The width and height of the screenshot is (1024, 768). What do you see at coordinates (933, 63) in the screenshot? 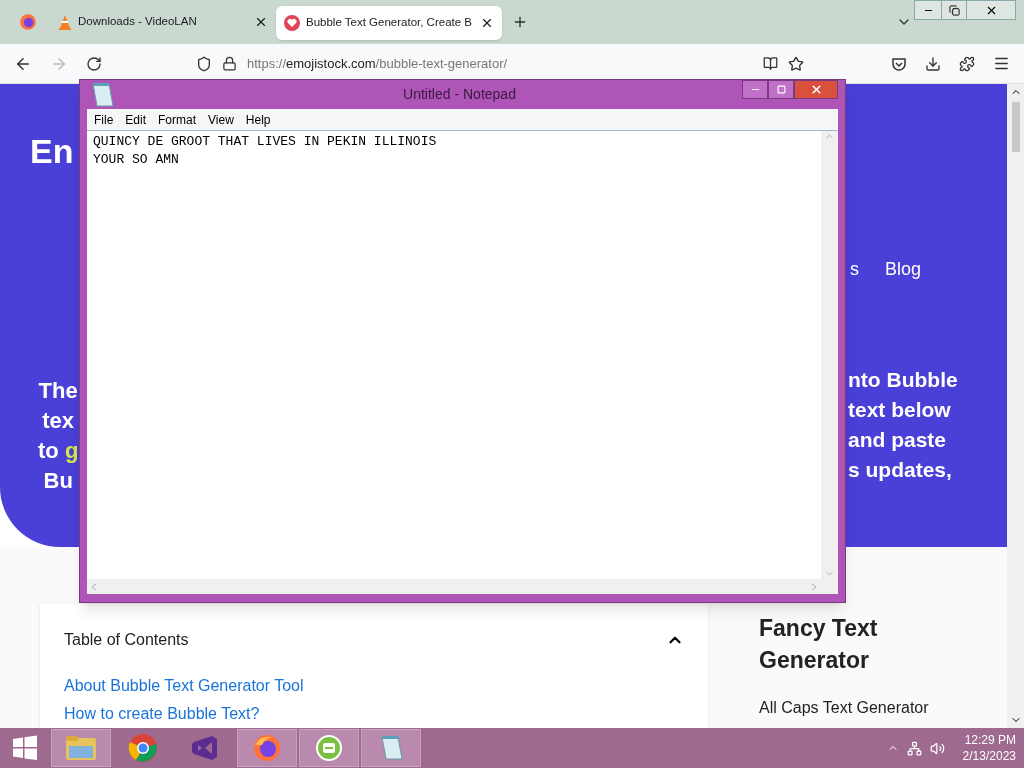
I see `download-icon` at bounding box center [933, 63].